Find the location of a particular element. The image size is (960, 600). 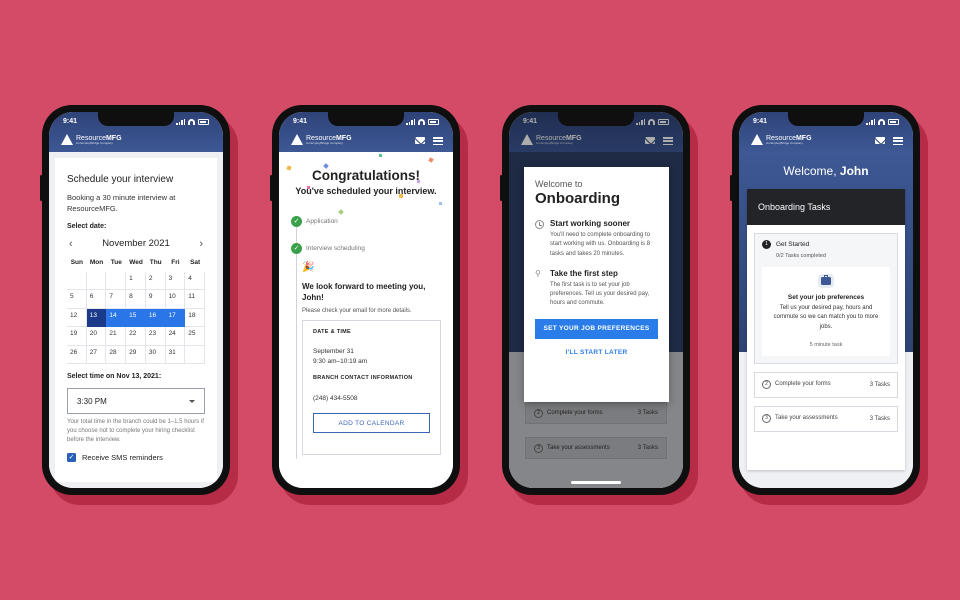

calendar-day: 27 is located at coordinates (96, 355).